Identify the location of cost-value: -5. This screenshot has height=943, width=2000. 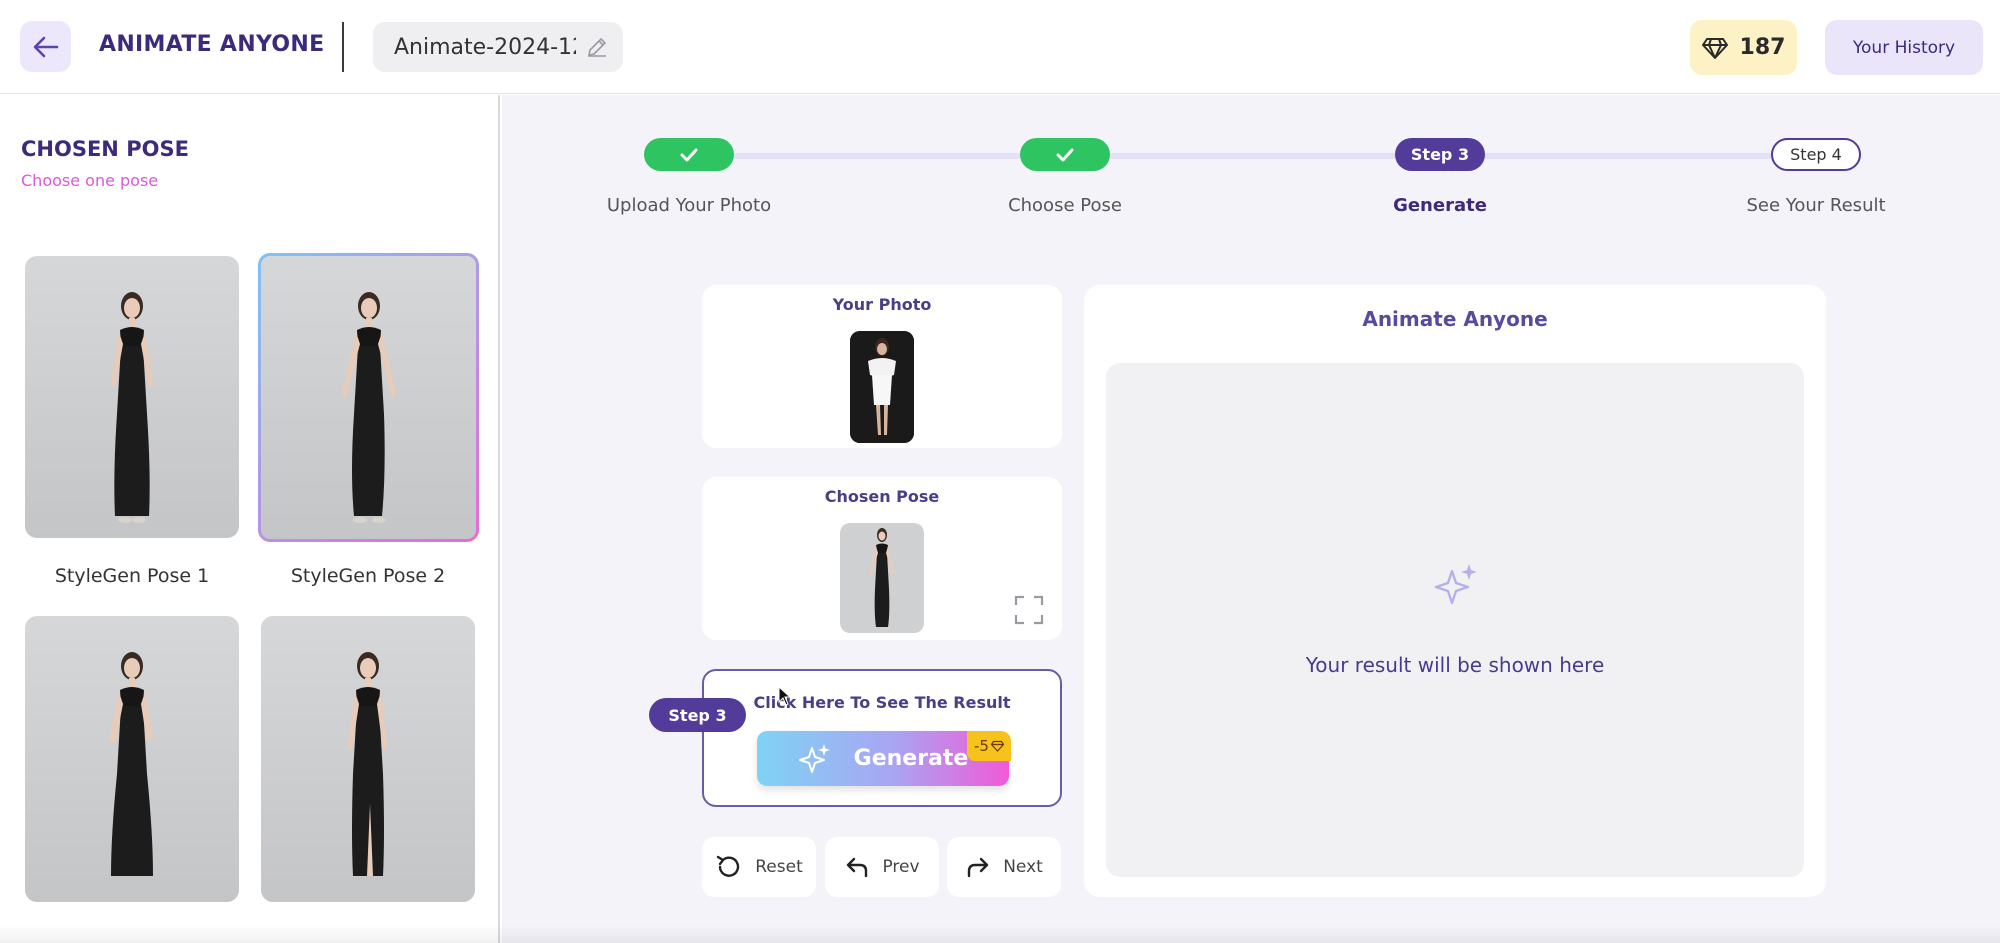
(981, 746).